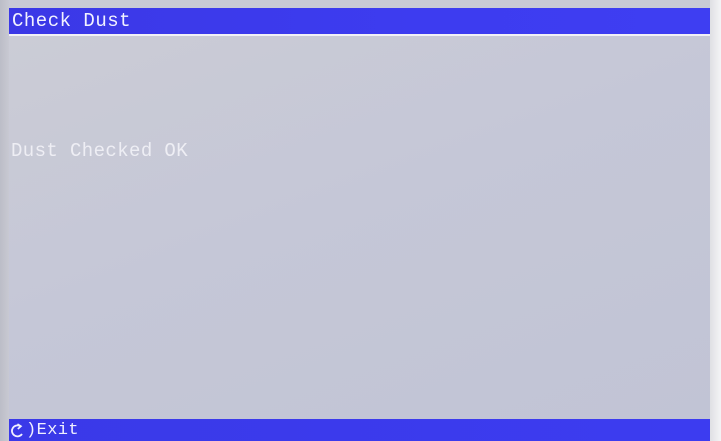 This screenshot has height=441, width=721. What do you see at coordinates (359, 430) in the screenshot?
I see `status-bar: )Exit` at bounding box center [359, 430].